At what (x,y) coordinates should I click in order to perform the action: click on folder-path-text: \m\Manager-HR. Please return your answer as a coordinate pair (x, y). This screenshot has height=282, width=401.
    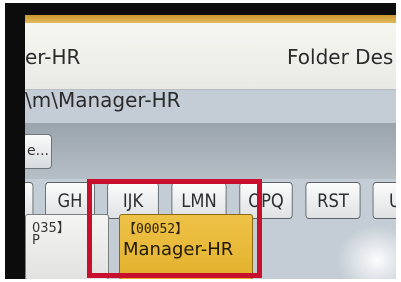
    Looking at the image, I should click on (103, 100).